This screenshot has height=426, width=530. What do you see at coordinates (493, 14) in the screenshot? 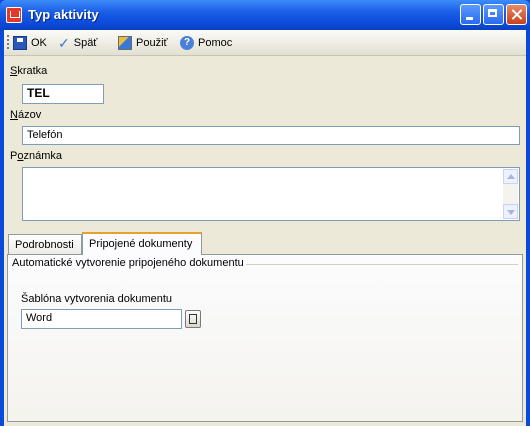
I see `maximize-button` at bounding box center [493, 14].